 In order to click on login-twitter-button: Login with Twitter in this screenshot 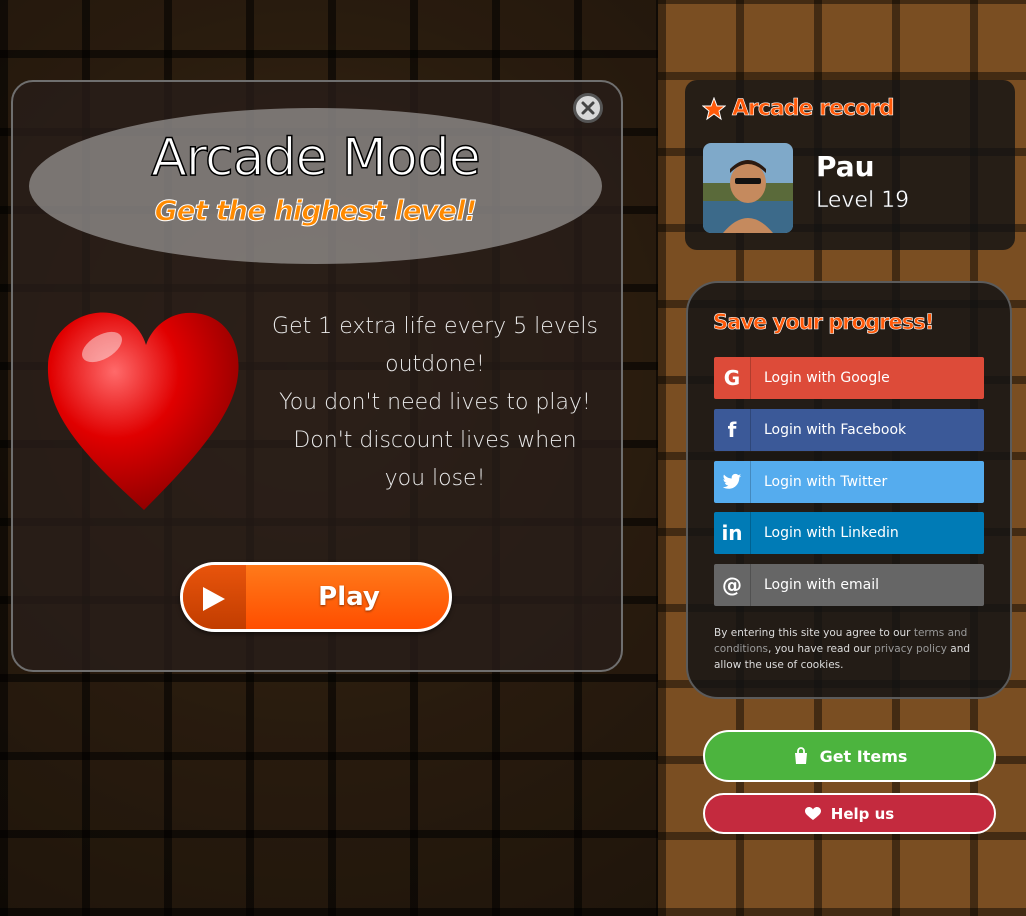, I will do `click(849, 482)`.